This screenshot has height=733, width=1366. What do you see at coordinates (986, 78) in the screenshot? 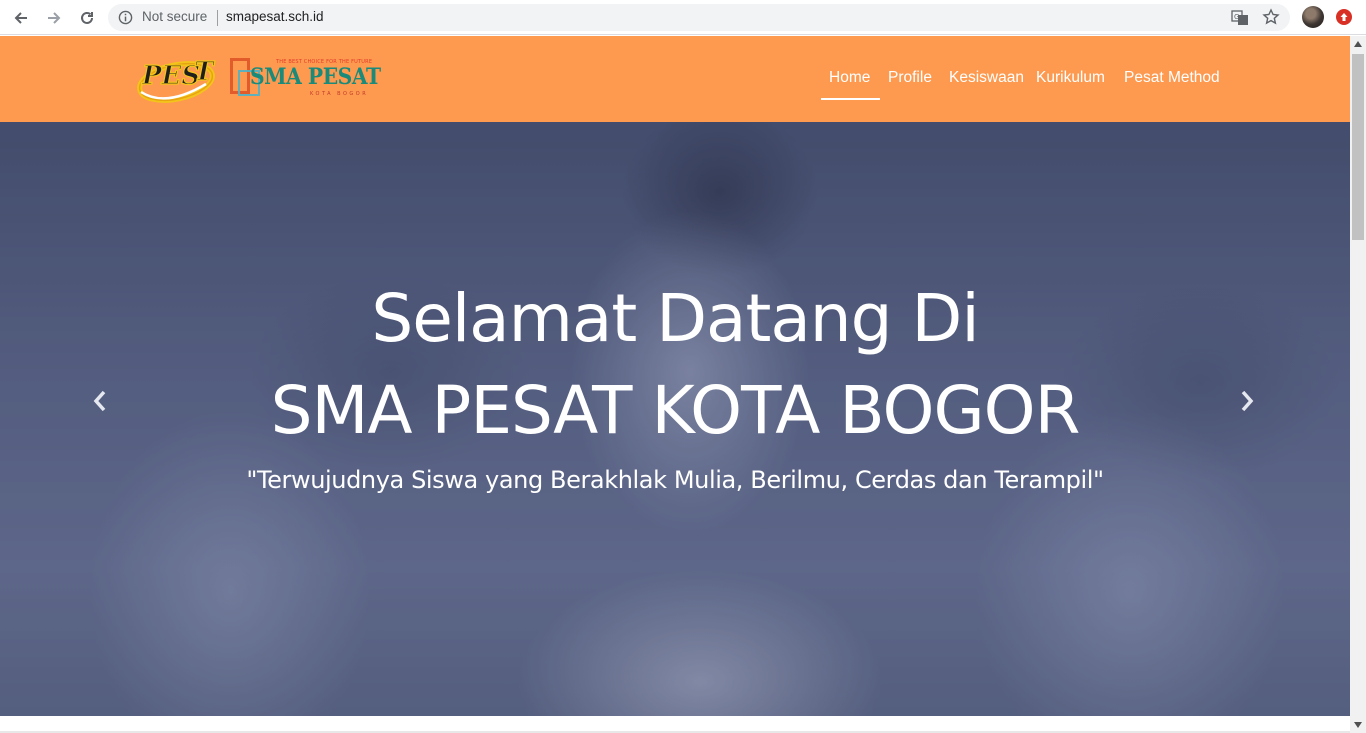
I see `nav-kesiswaan: Kesiswaan` at bounding box center [986, 78].